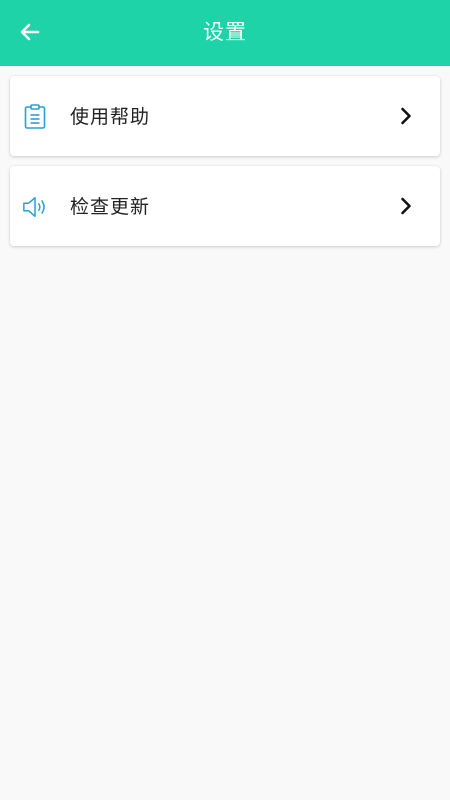 This screenshot has height=800, width=450. What do you see at coordinates (225, 206) in the screenshot?
I see `menu-item-check-update: 检查更新` at bounding box center [225, 206].